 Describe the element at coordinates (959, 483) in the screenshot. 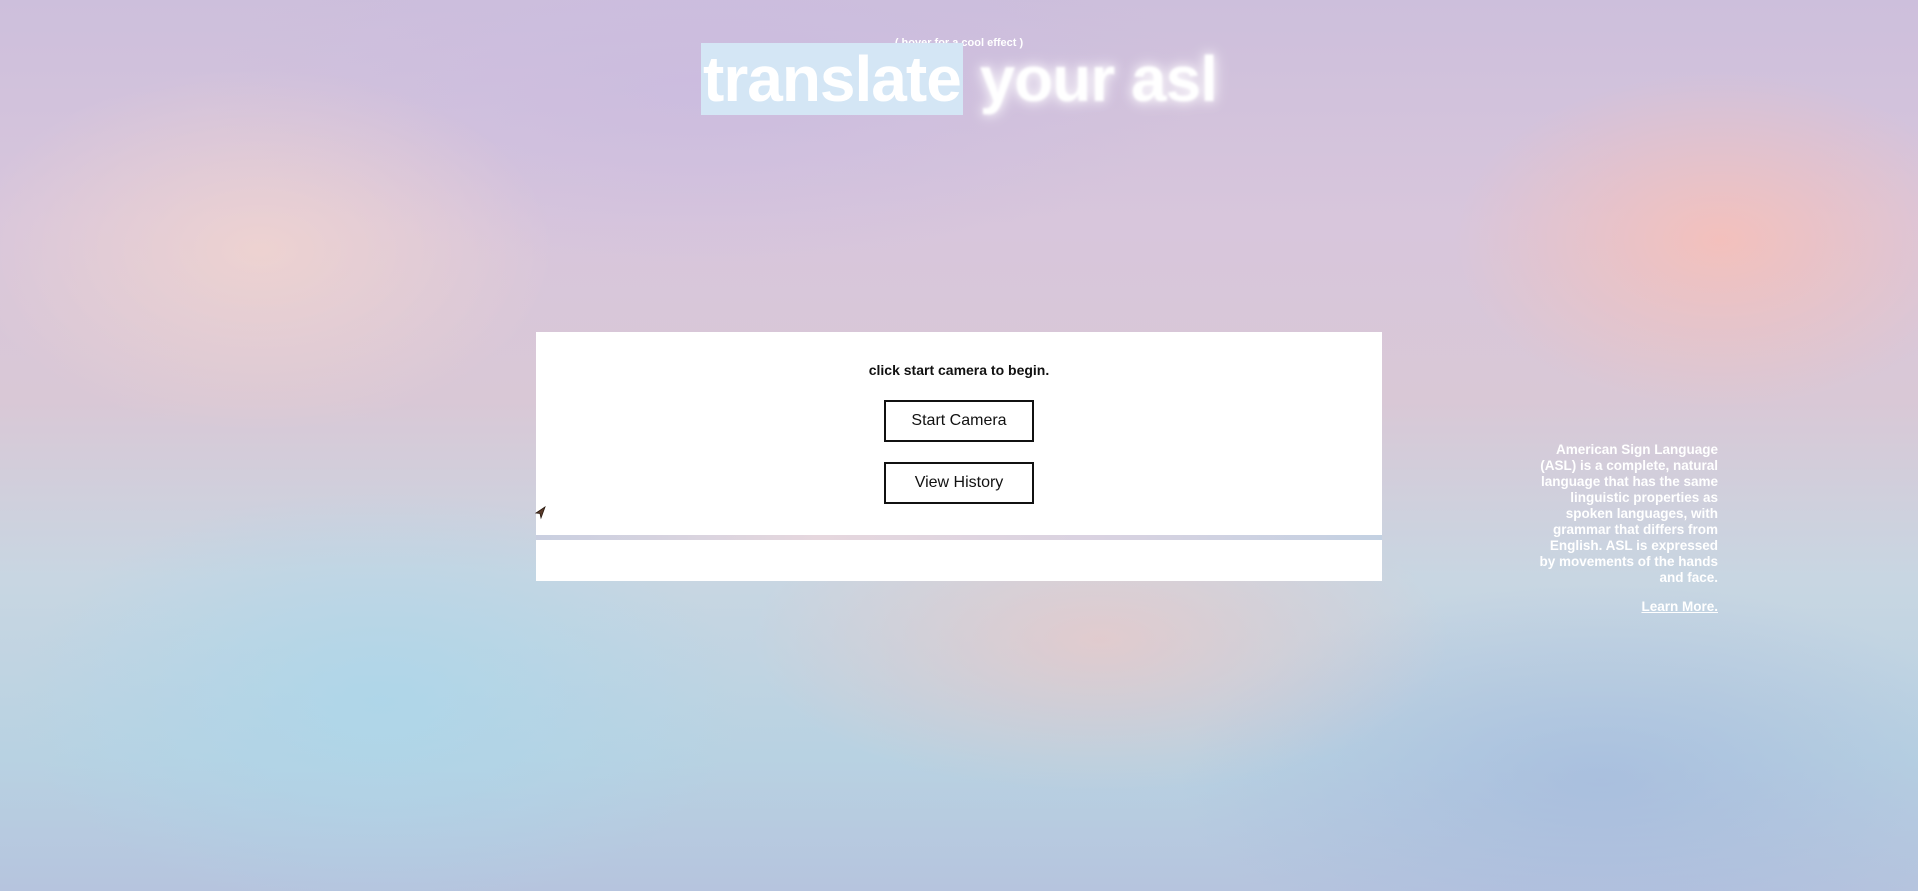

I see `view-history-button: View History` at that location.